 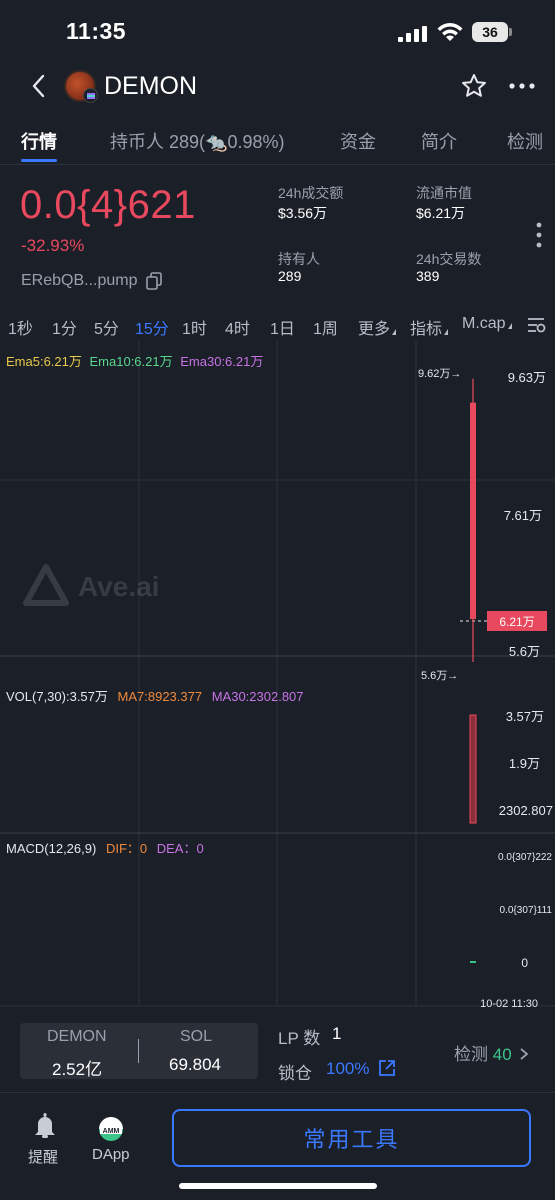 What do you see at coordinates (126, 848) in the screenshot?
I see `macd-dif-legend: DIF：0` at bounding box center [126, 848].